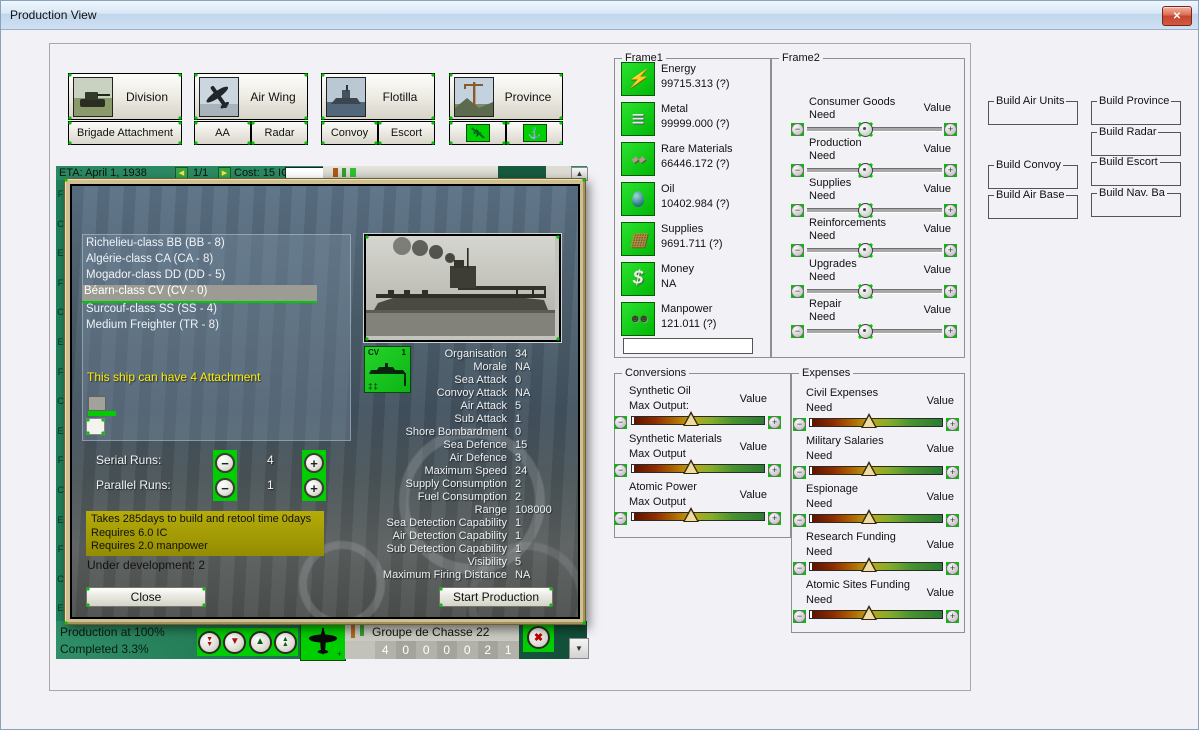  What do you see at coordinates (210, 642) in the screenshot?
I see `move-bottom-button: ▼ ▼` at bounding box center [210, 642].